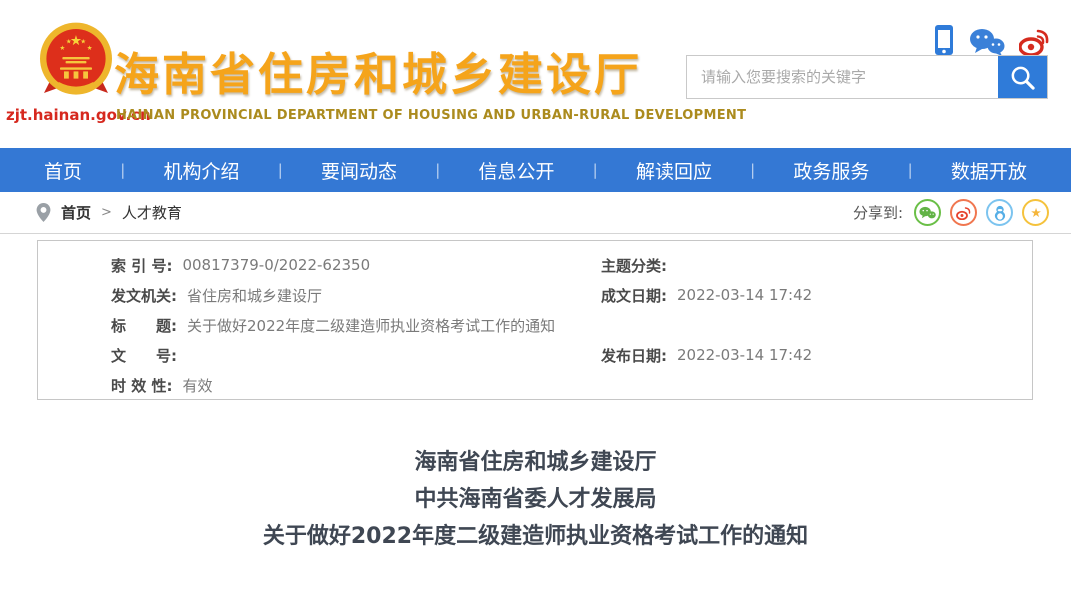 The width and height of the screenshot is (1071, 590). What do you see at coordinates (816, 355) in the screenshot?
I see `meta-publish-date: 发布日期: 2022-03-14 17:42` at bounding box center [816, 355].